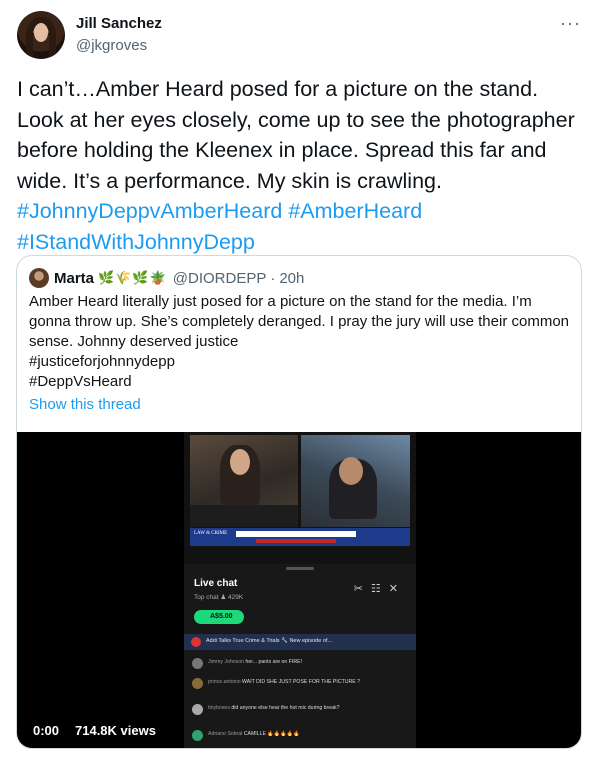 The height and width of the screenshot is (758, 593). What do you see at coordinates (80, 381) in the screenshot?
I see `quote-hashtag: #DeppVsHeard` at bounding box center [80, 381].